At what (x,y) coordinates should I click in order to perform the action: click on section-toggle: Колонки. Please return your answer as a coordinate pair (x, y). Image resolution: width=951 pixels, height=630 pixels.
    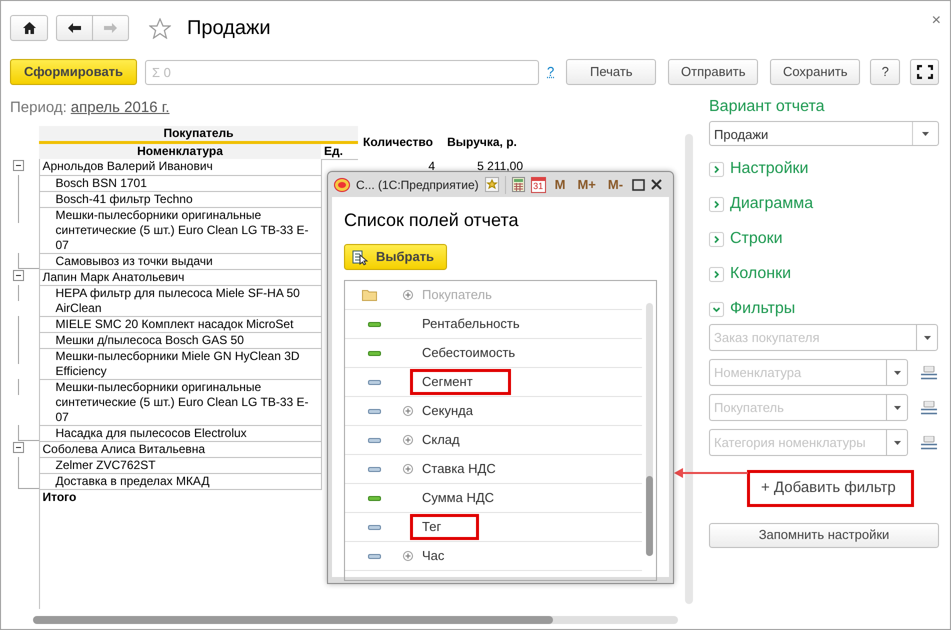
    Looking at the image, I should click on (750, 274).